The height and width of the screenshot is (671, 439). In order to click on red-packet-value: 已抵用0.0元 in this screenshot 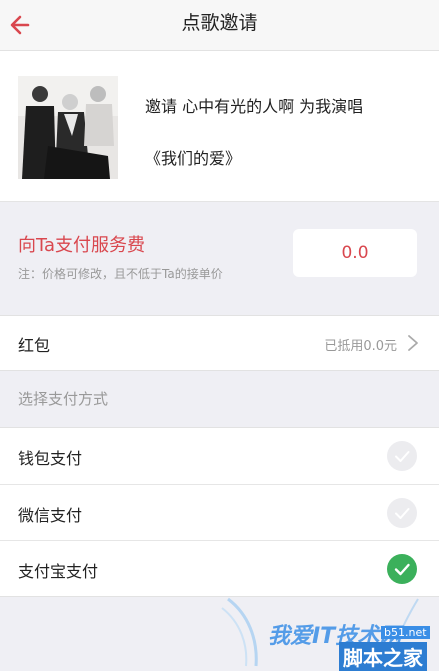, I will do `click(360, 346)`.